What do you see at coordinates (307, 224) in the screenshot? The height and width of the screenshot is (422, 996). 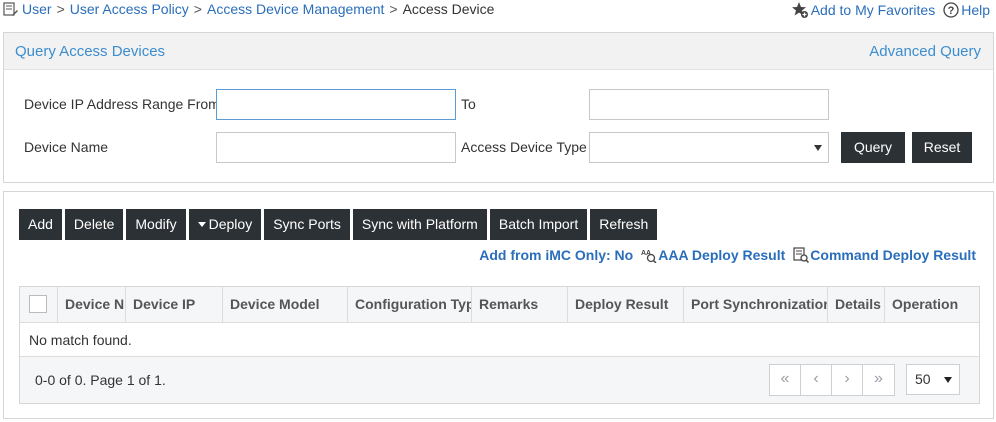 I see `sync-ports-button: Sync Ports` at bounding box center [307, 224].